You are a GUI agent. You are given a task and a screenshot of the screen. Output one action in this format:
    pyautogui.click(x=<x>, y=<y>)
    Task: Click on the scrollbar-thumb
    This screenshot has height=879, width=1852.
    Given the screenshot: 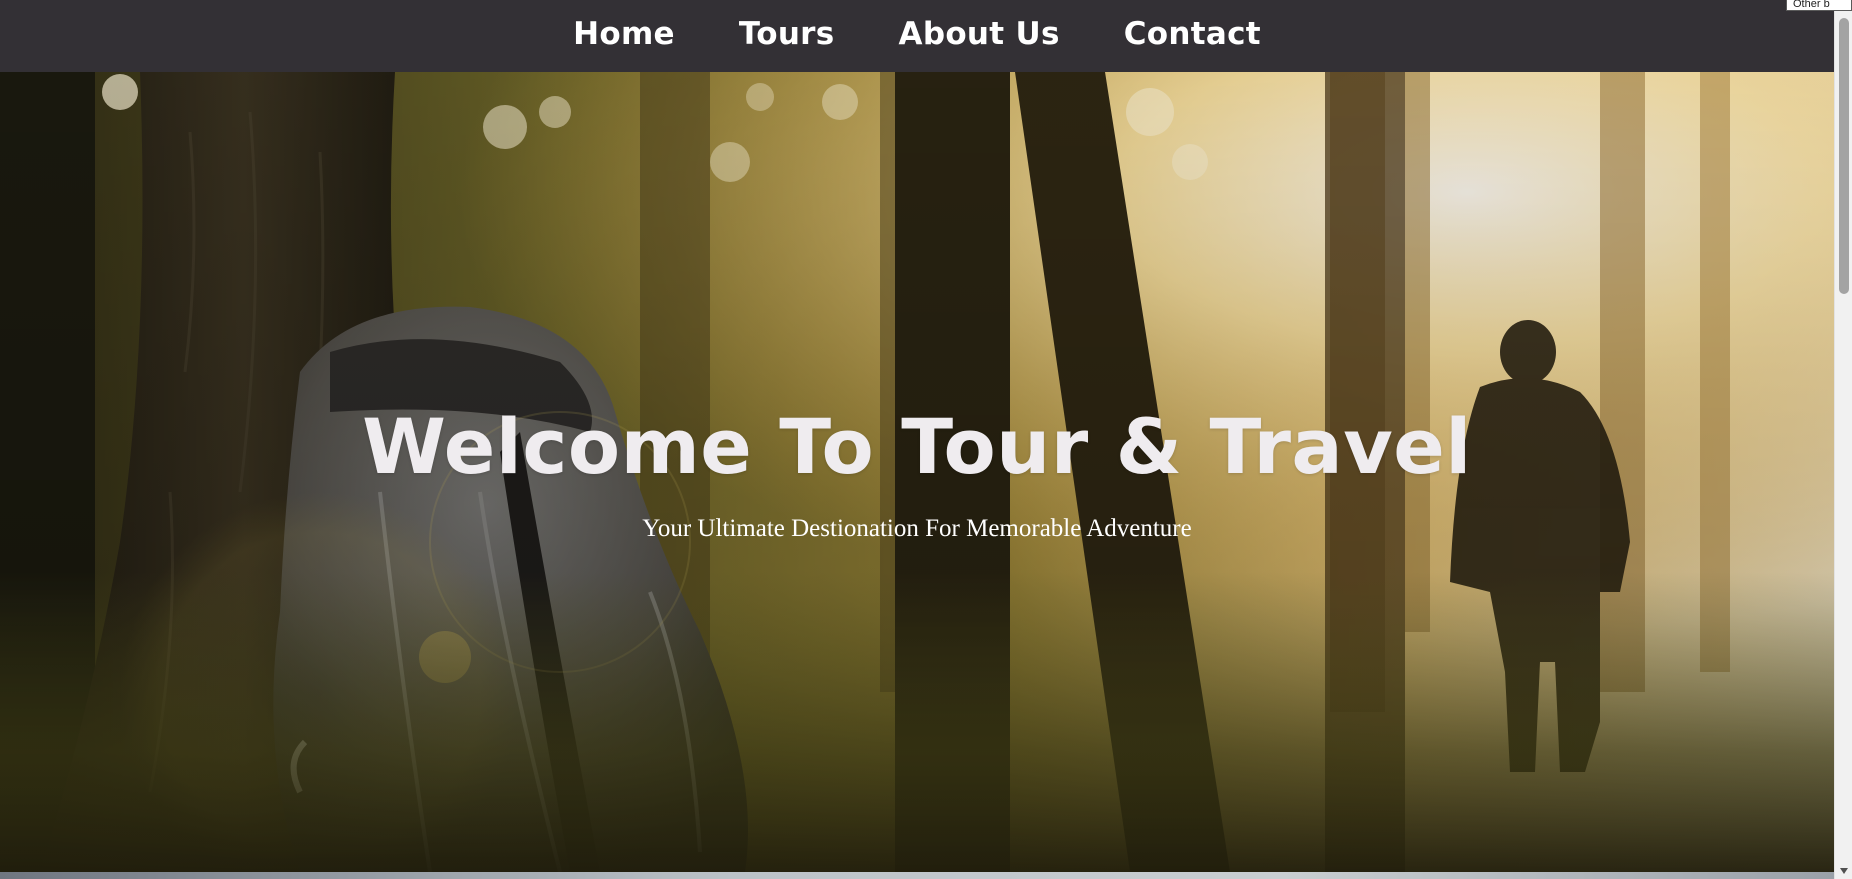 What is the action you would take?
    pyautogui.click(x=1844, y=156)
    